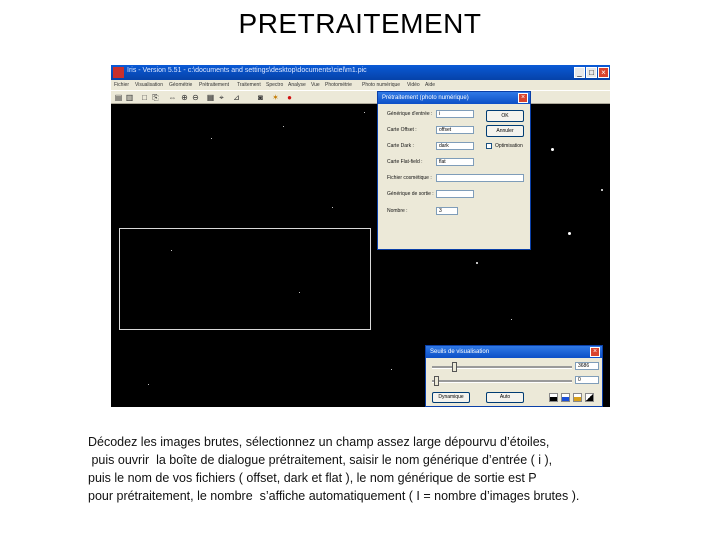 This screenshot has width=720, height=540. What do you see at coordinates (451, 397) in the screenshot?
I see `dynamic-button: Dynamique` at bounding box center [451, 397].